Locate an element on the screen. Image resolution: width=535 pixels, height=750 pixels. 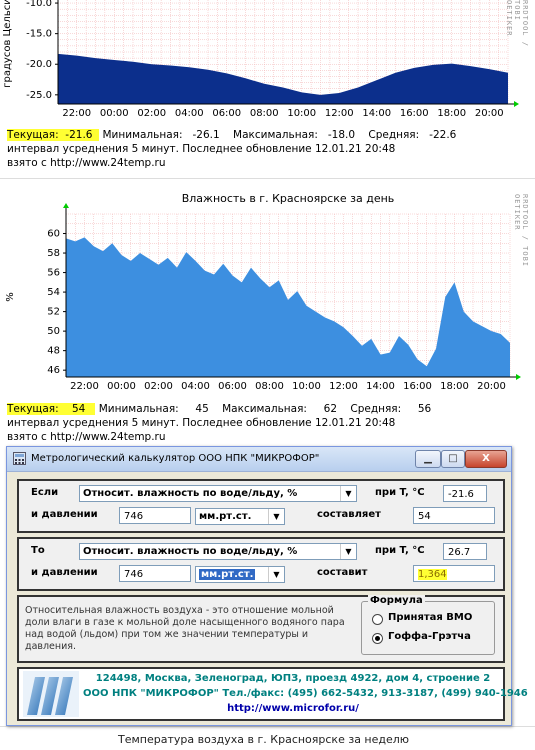
calculator-app-icon is located at coordinates (19, 458).